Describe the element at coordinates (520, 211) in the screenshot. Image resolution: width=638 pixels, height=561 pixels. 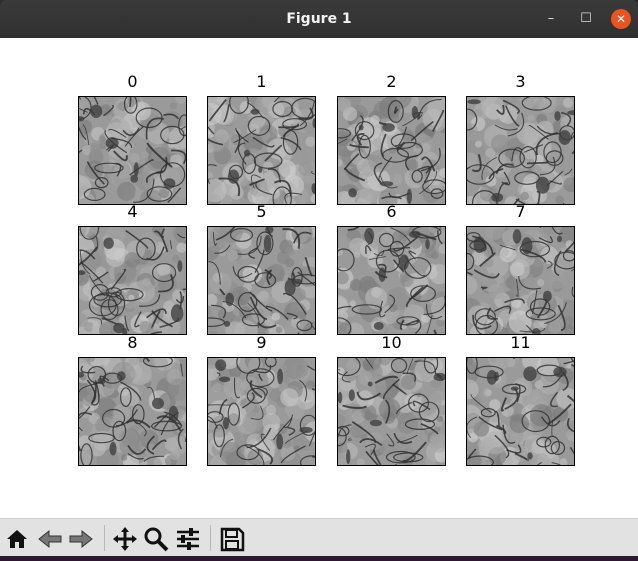
I see `panel-title: 7` at that location.